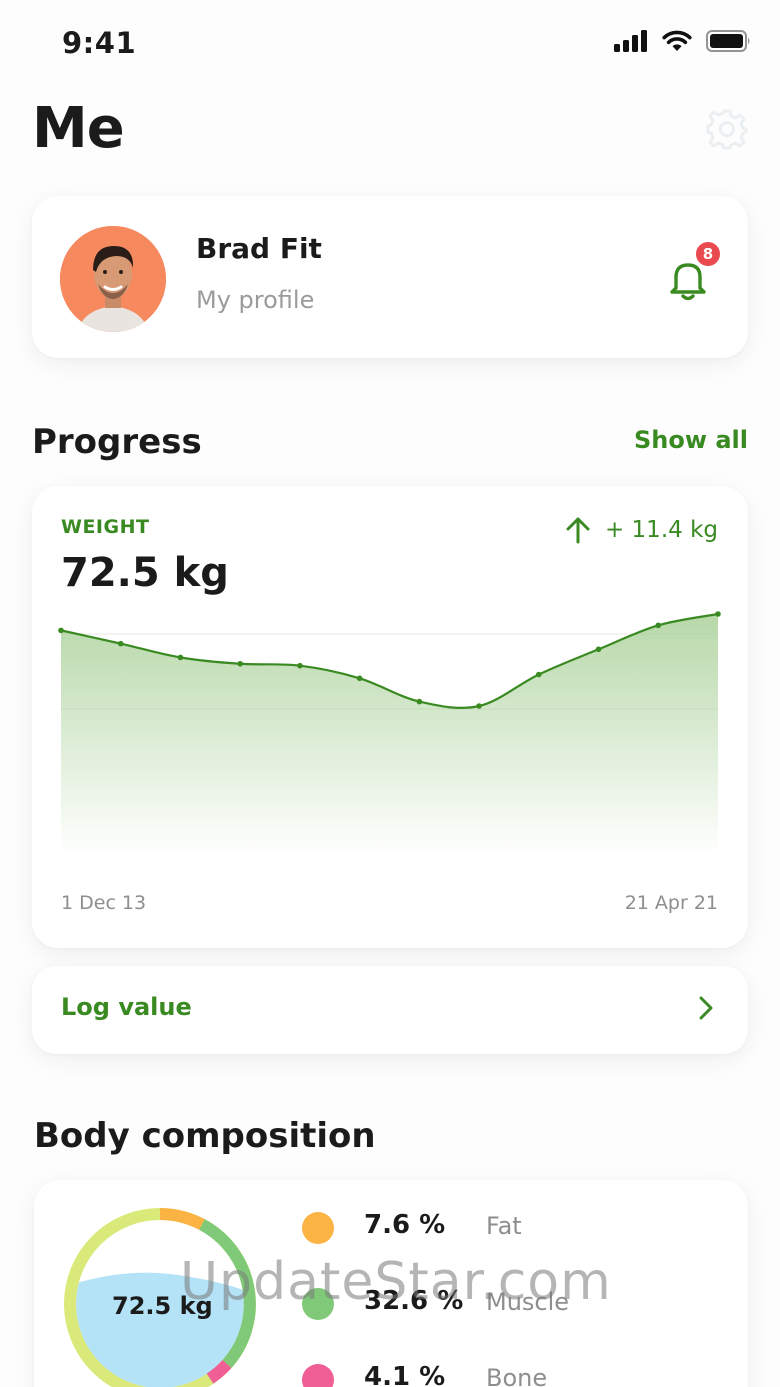 The image size is (780, 1387). Describe the element at coordinates (671, 903) in the screenshot. I see `chart-end-date: 21 Apr 21` at that location.